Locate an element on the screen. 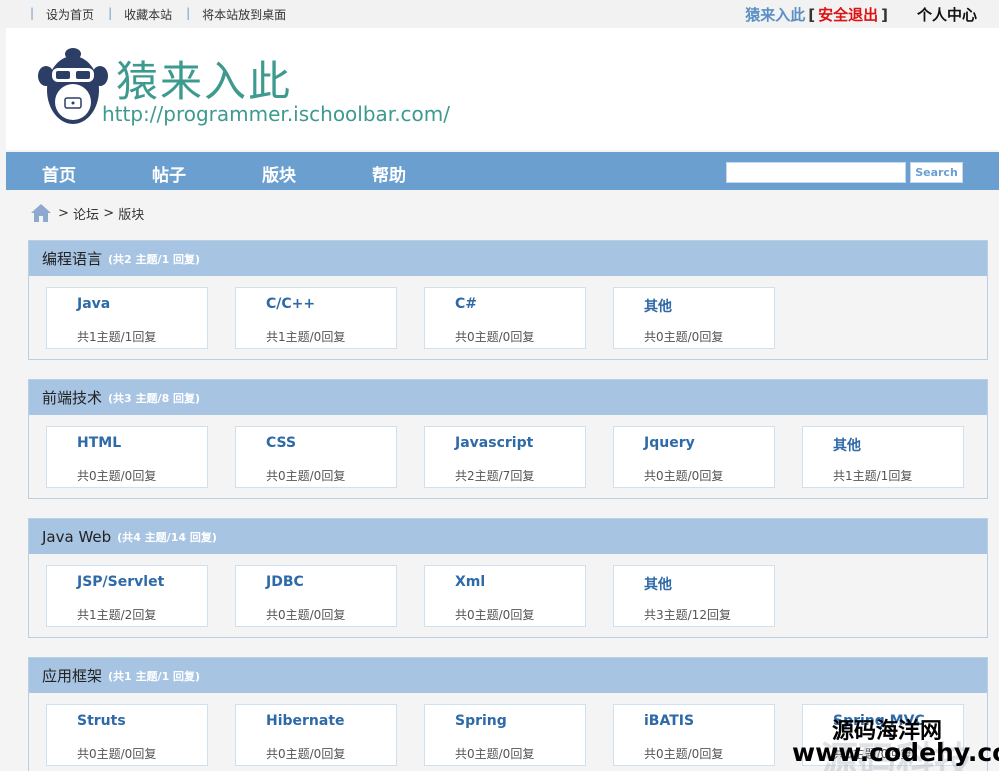 The height and width of the screenshot is (771, 999). nav-item-home: 首页 is located at coordinates (59, 173).